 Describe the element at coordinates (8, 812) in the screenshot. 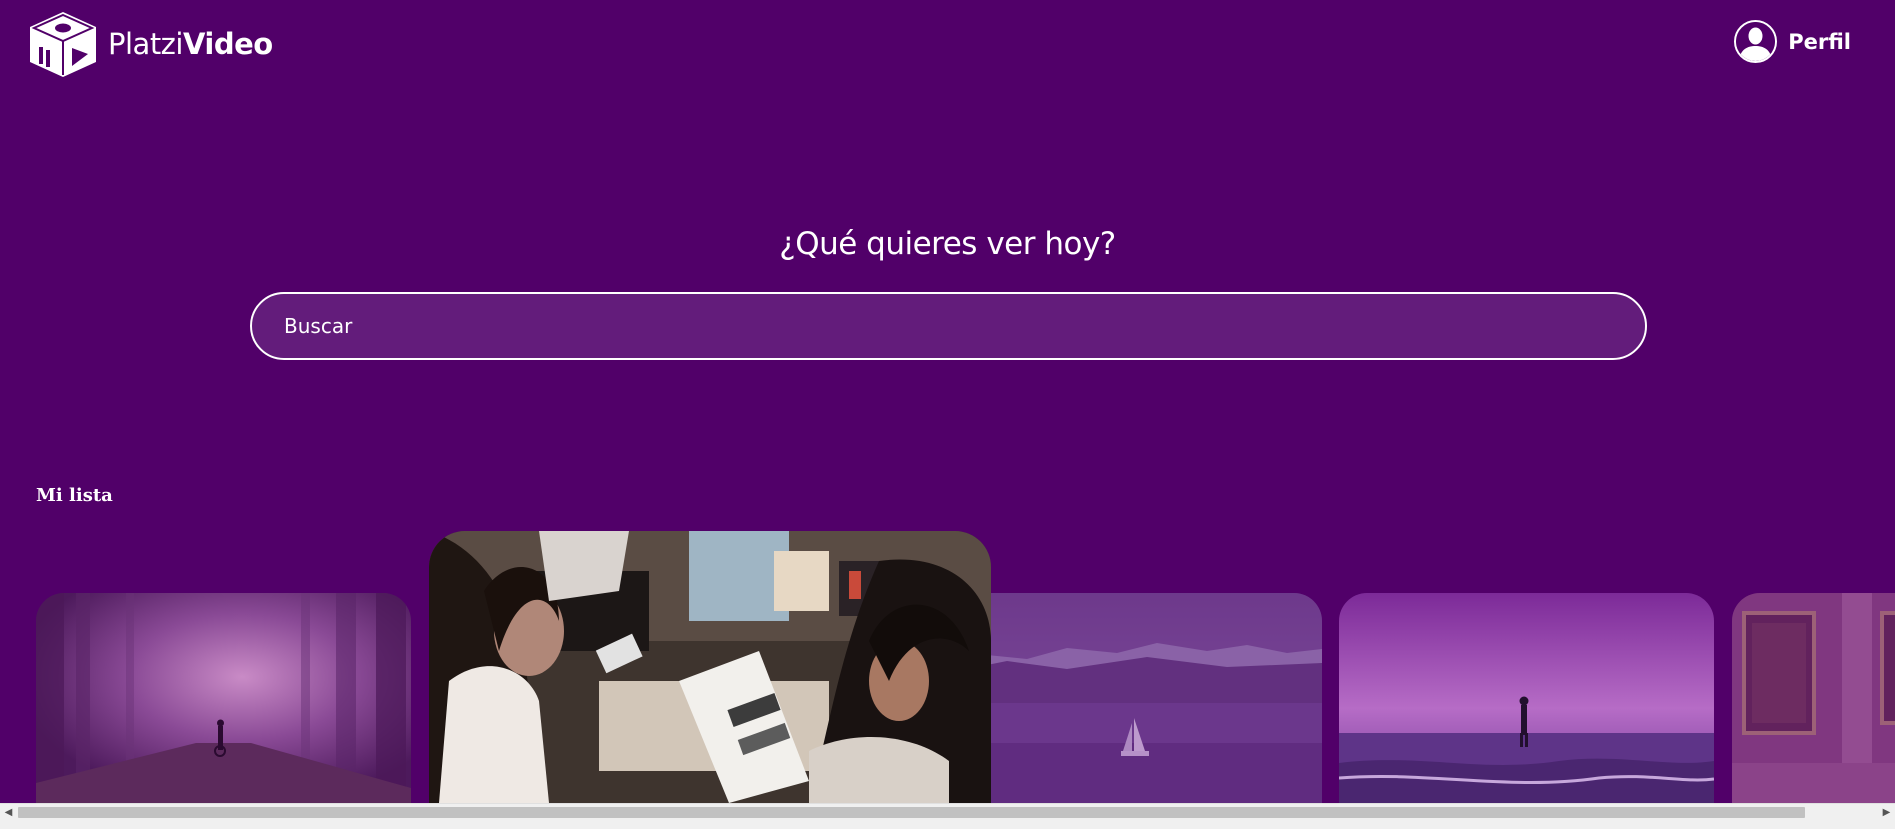

I see `scroll-left-arrow-icon: ◀` at that location.